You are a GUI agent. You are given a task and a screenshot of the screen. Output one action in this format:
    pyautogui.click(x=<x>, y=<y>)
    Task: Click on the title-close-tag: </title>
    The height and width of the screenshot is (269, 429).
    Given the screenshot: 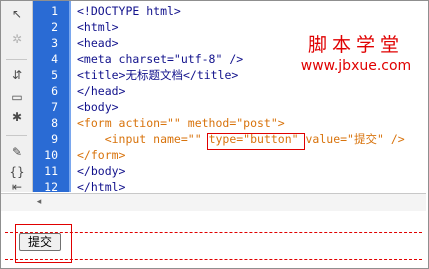 What is the action you would take?
    pyautogui.click(x=210, y=75)
    